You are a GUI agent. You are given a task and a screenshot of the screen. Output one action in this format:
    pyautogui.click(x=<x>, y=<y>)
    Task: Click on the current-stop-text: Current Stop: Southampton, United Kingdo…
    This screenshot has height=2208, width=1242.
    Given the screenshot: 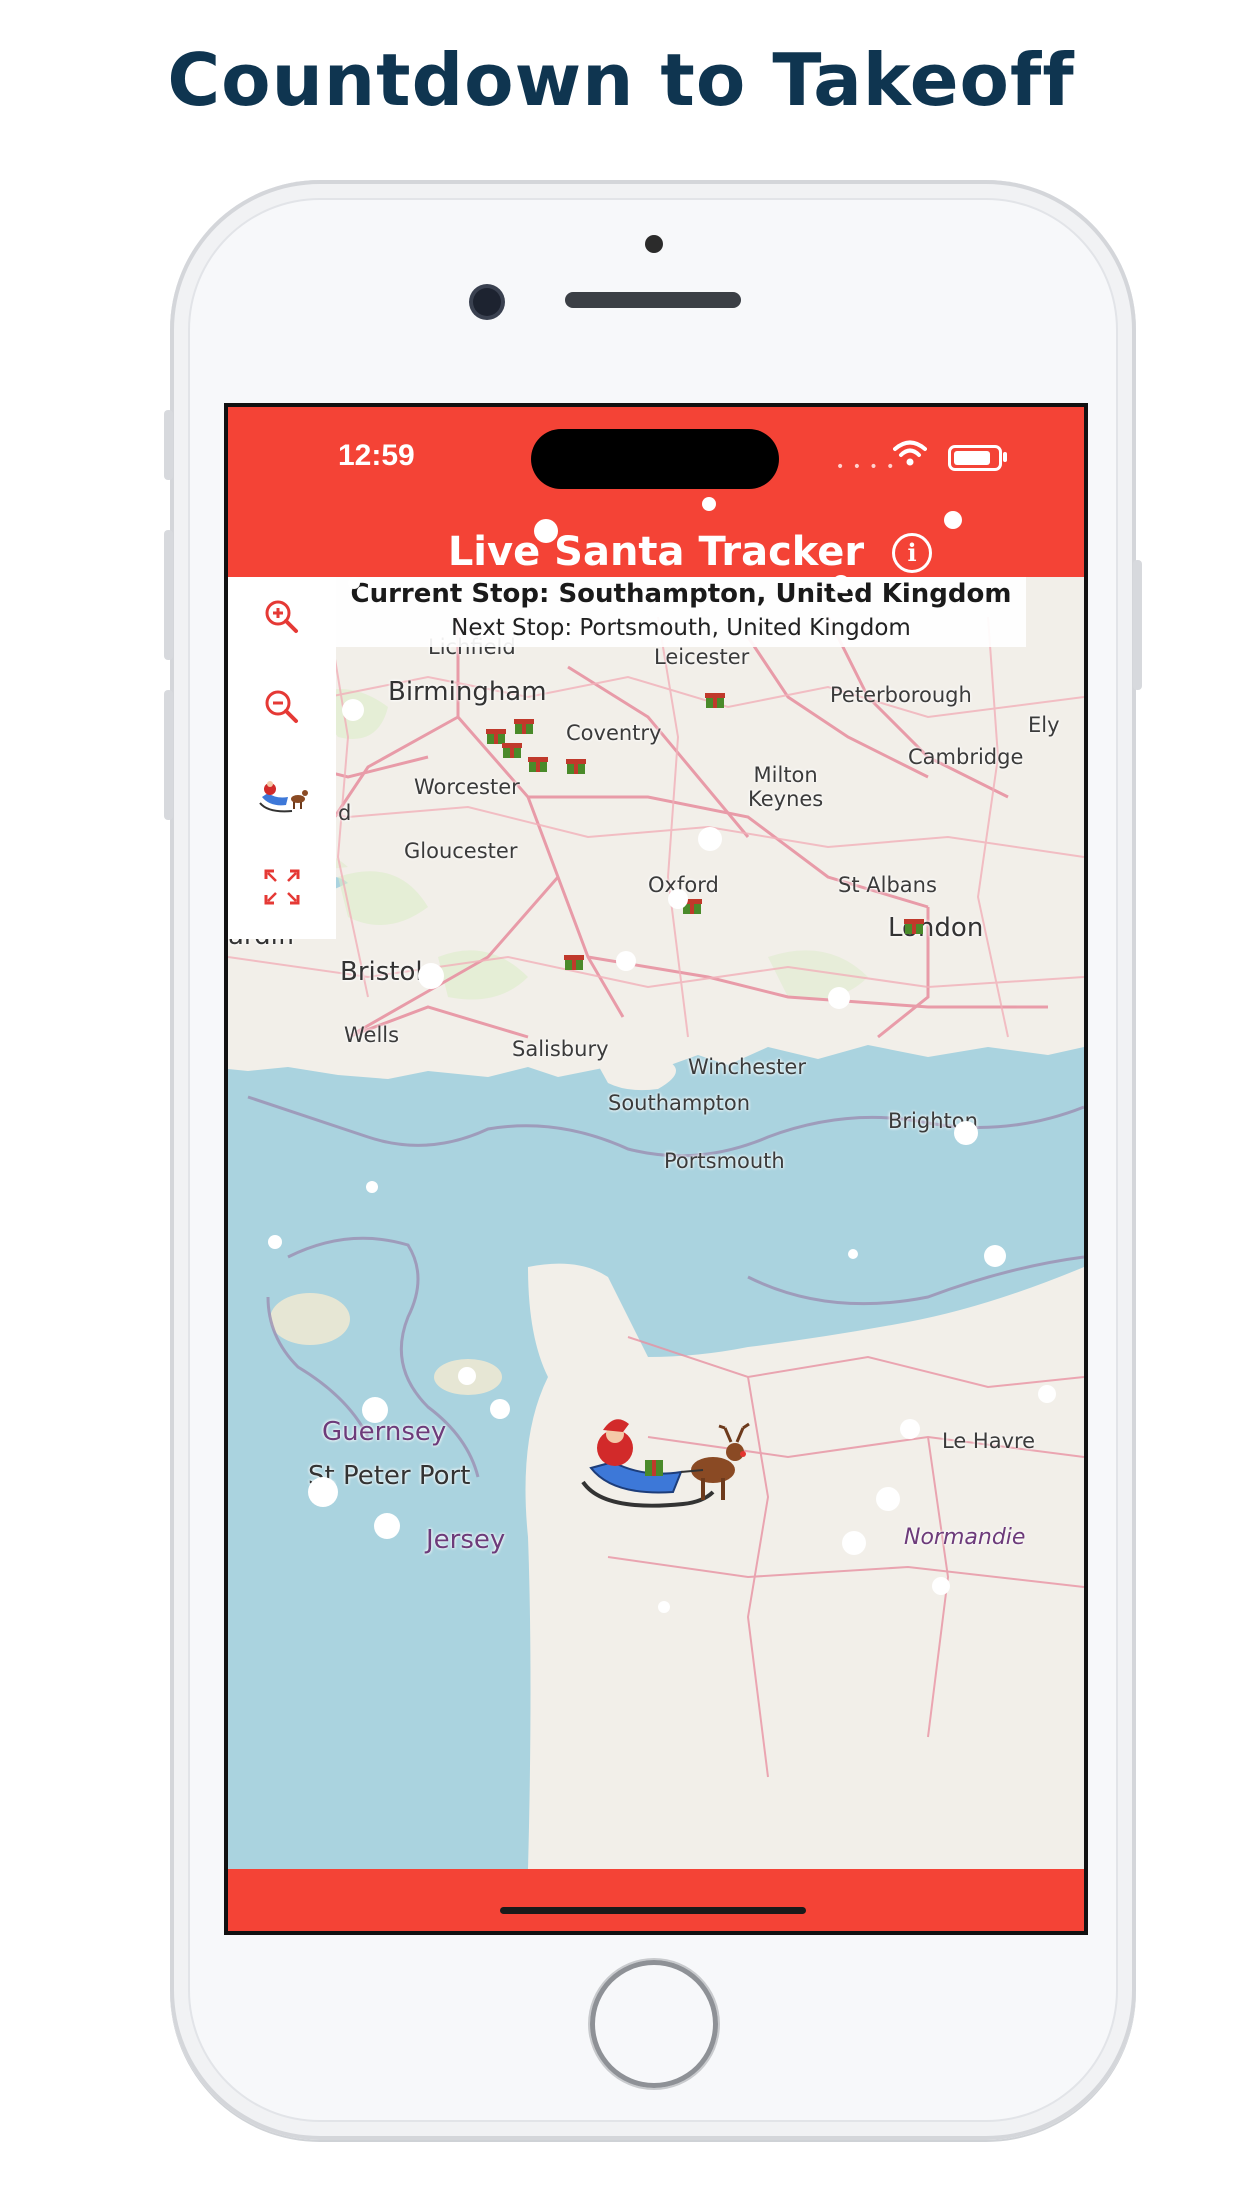 What is the action you would take?
    pyautogui.click(x=681, y=594)
    